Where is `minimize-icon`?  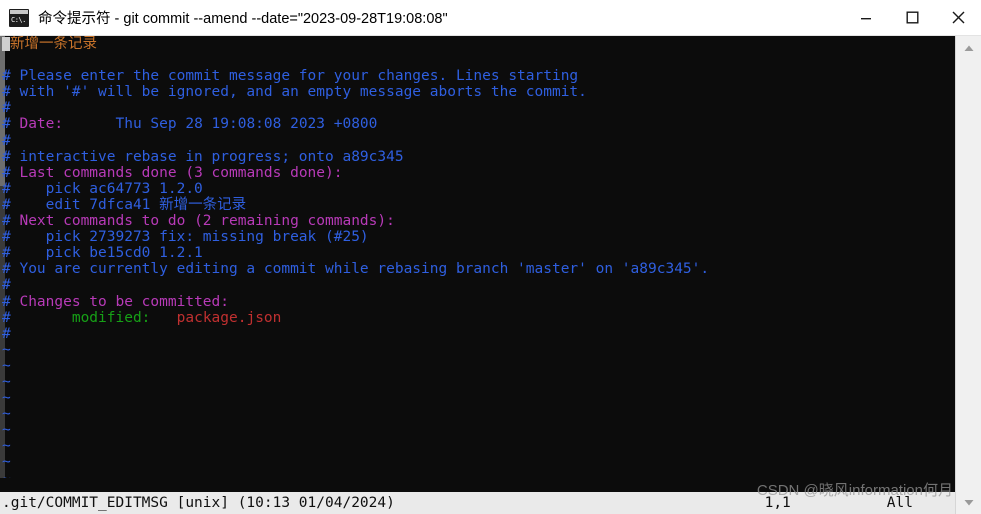
minimize-icon is located at coordinates (866, 18).